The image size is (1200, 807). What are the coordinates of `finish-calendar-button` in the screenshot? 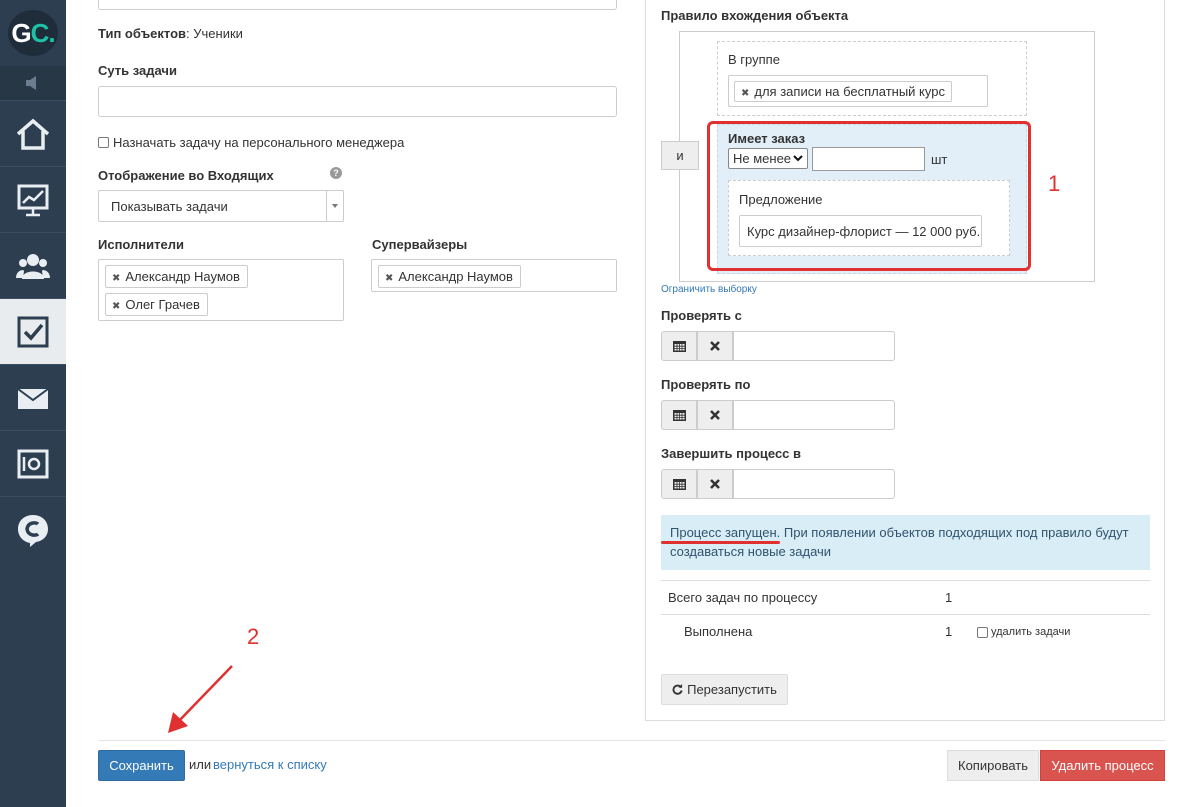 It's located at (679, 484).